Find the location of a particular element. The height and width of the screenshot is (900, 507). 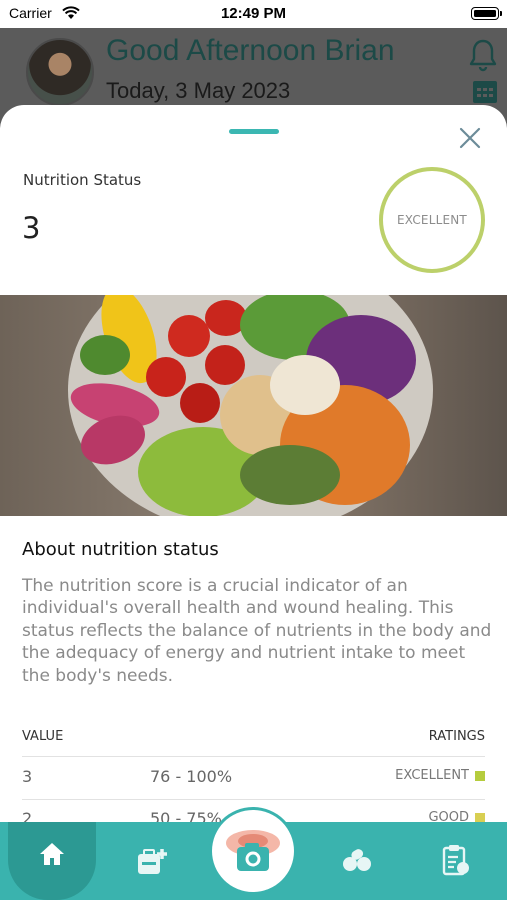

tab-home is located at coordinates (52, 861).